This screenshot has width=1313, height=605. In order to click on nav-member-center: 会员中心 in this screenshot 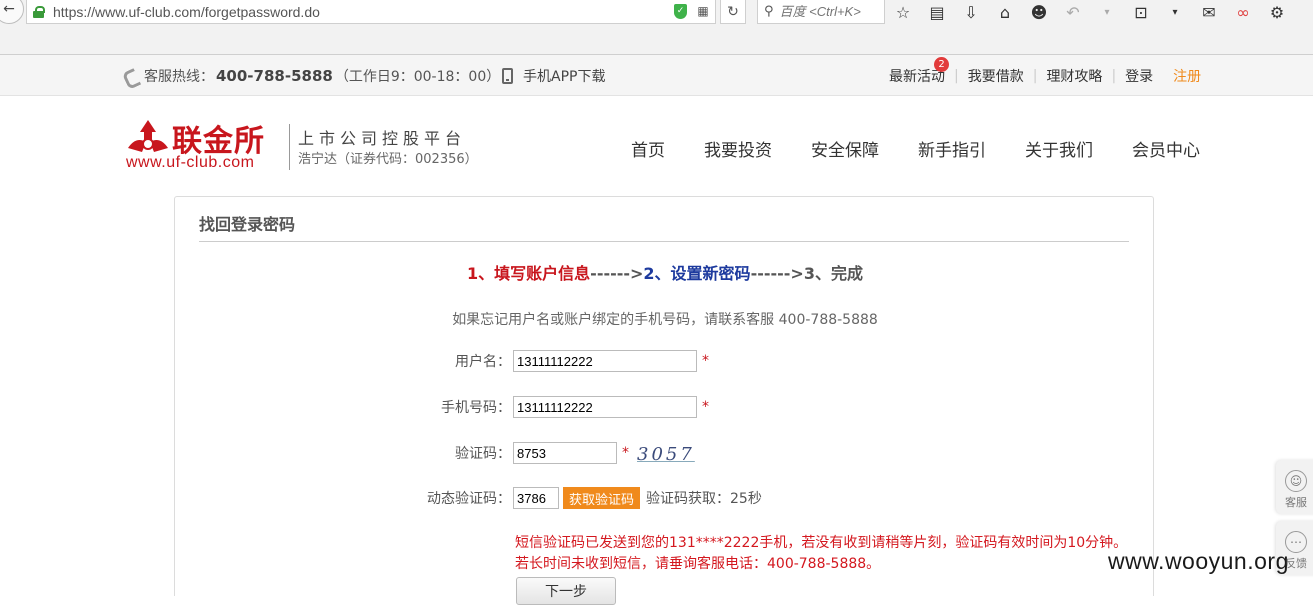, I will do `click(1166, 148)`.